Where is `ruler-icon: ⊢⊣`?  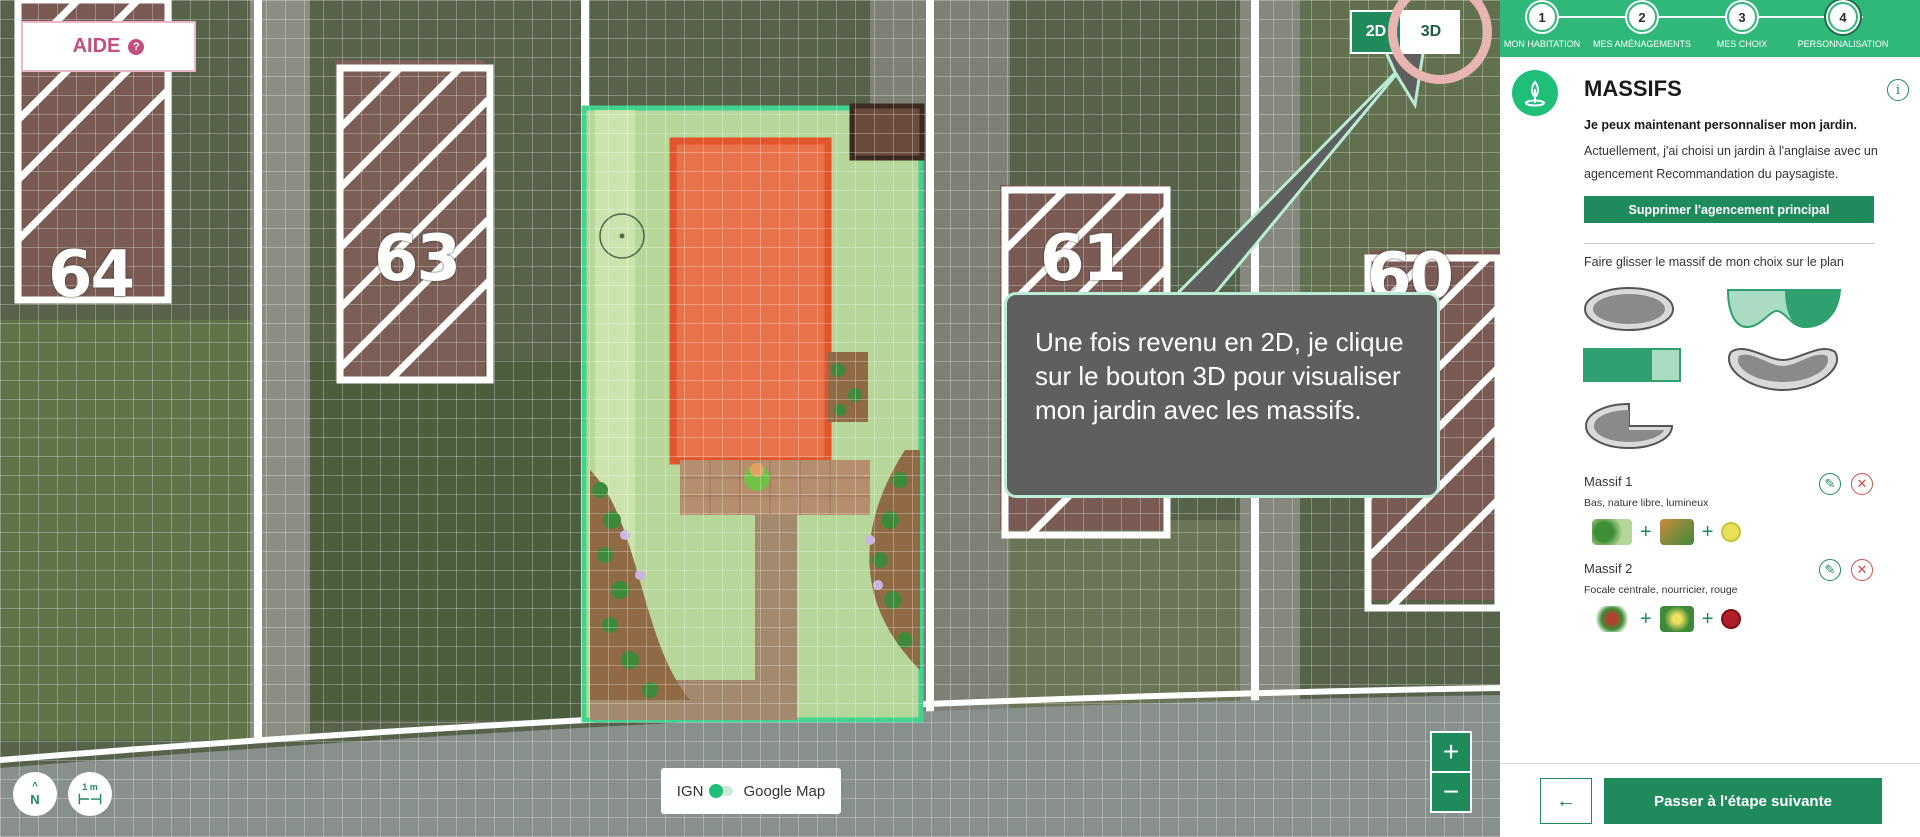
ruler-icon: ⊢⊣ is located at coordinates (90, 799).